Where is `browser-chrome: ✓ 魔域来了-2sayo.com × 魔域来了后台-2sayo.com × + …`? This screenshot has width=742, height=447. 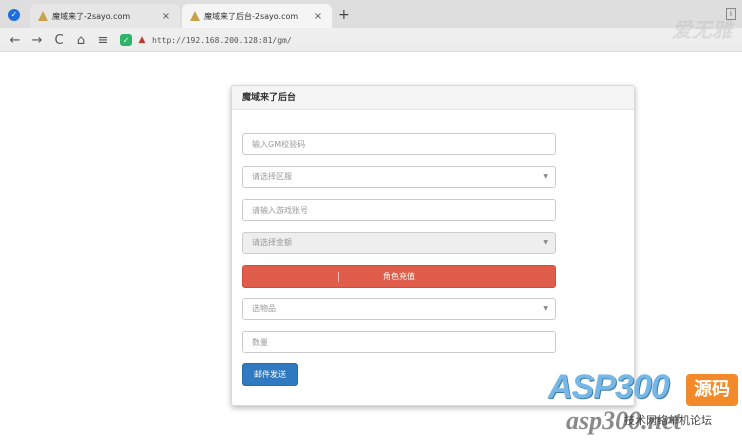
browser-chrome: ✓ 魔域来了-2sayo.com × 魔域来了后台-2sayo.com × + … is located at coordinates (371, 26).